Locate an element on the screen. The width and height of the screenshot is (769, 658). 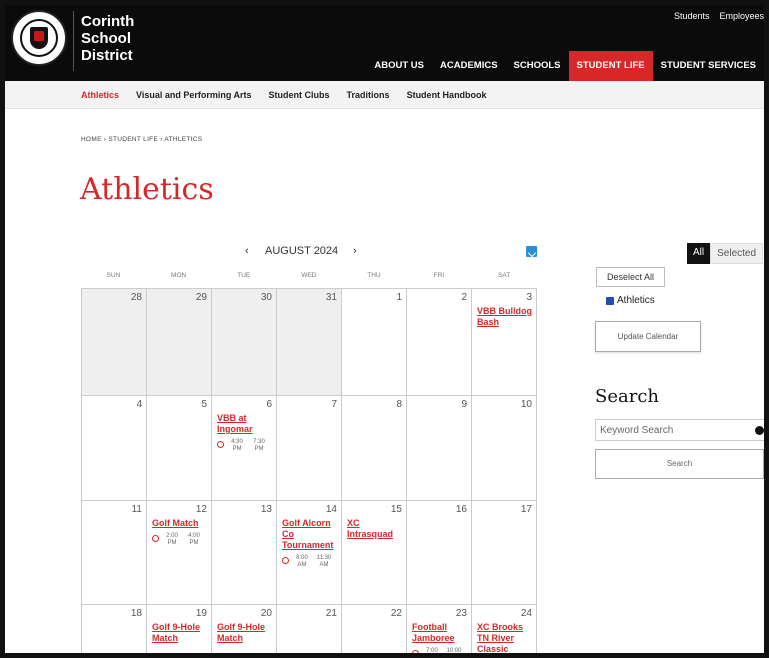
calendar-day-cell: 15 XC Intrasquad is located at coordinates (374, 553).